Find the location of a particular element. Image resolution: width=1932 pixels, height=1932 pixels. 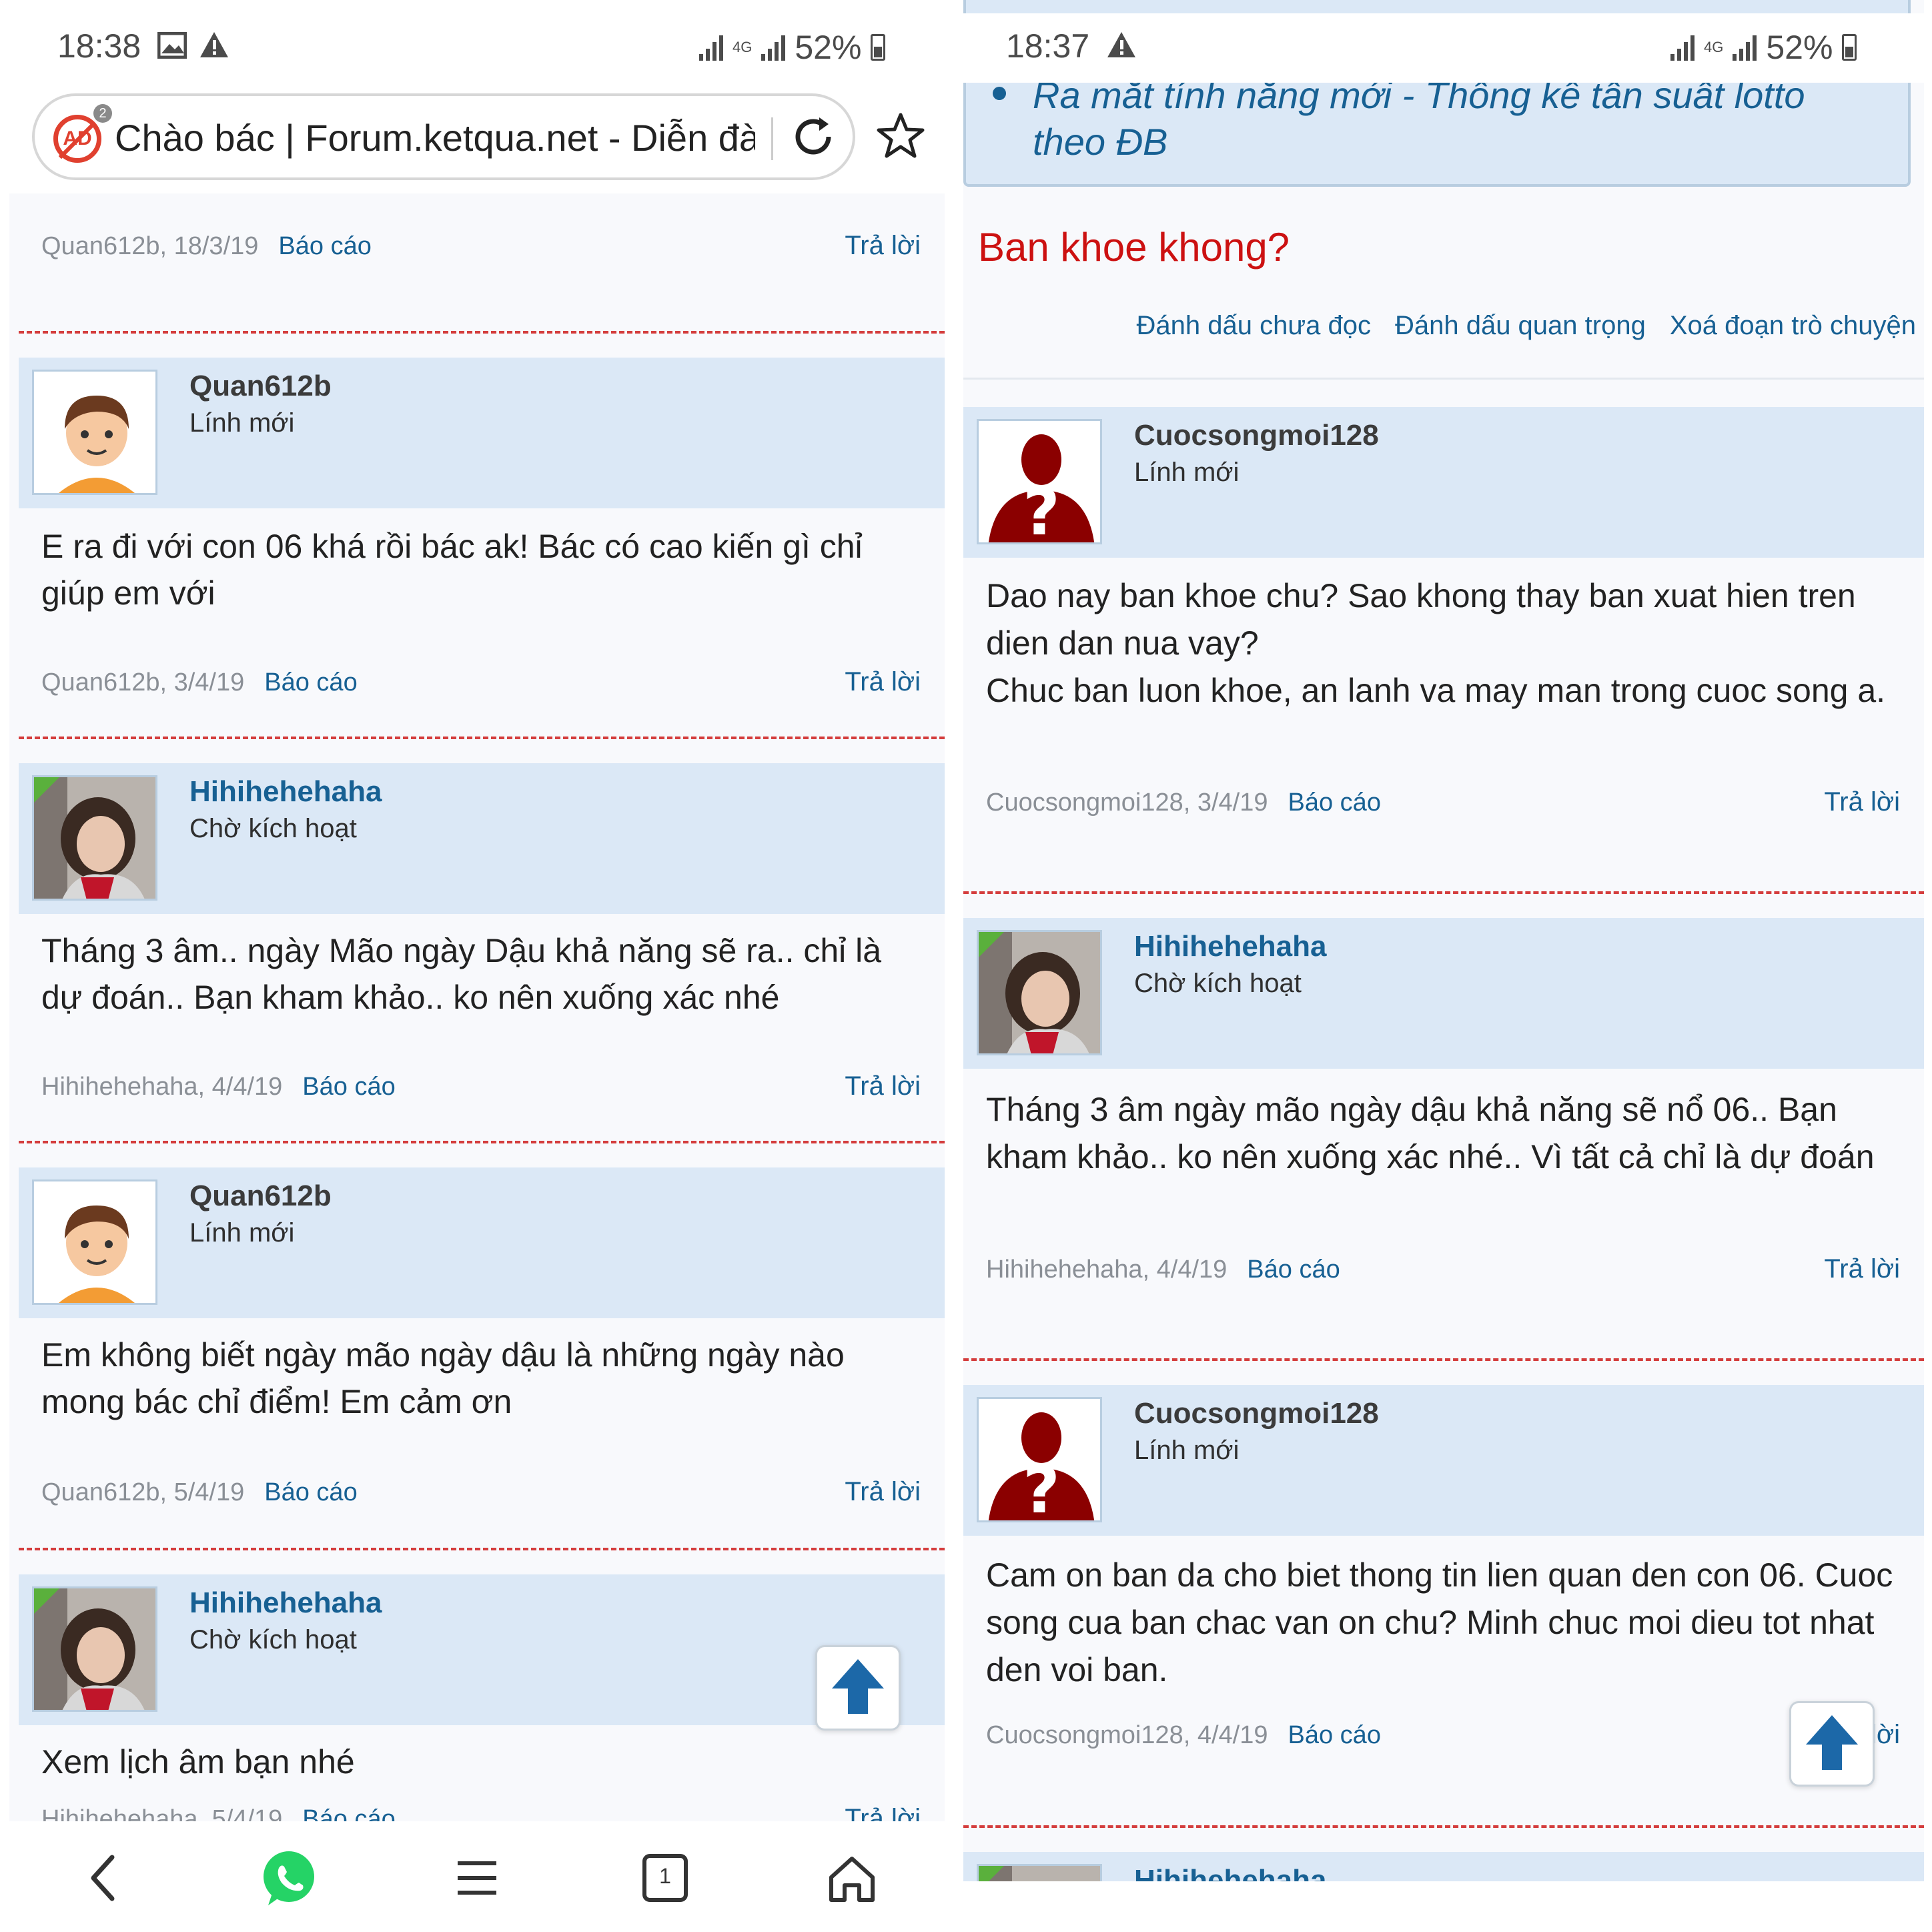

post-author-date: Quan612b, 5/4/19 is located at coordinates (143, 1492).